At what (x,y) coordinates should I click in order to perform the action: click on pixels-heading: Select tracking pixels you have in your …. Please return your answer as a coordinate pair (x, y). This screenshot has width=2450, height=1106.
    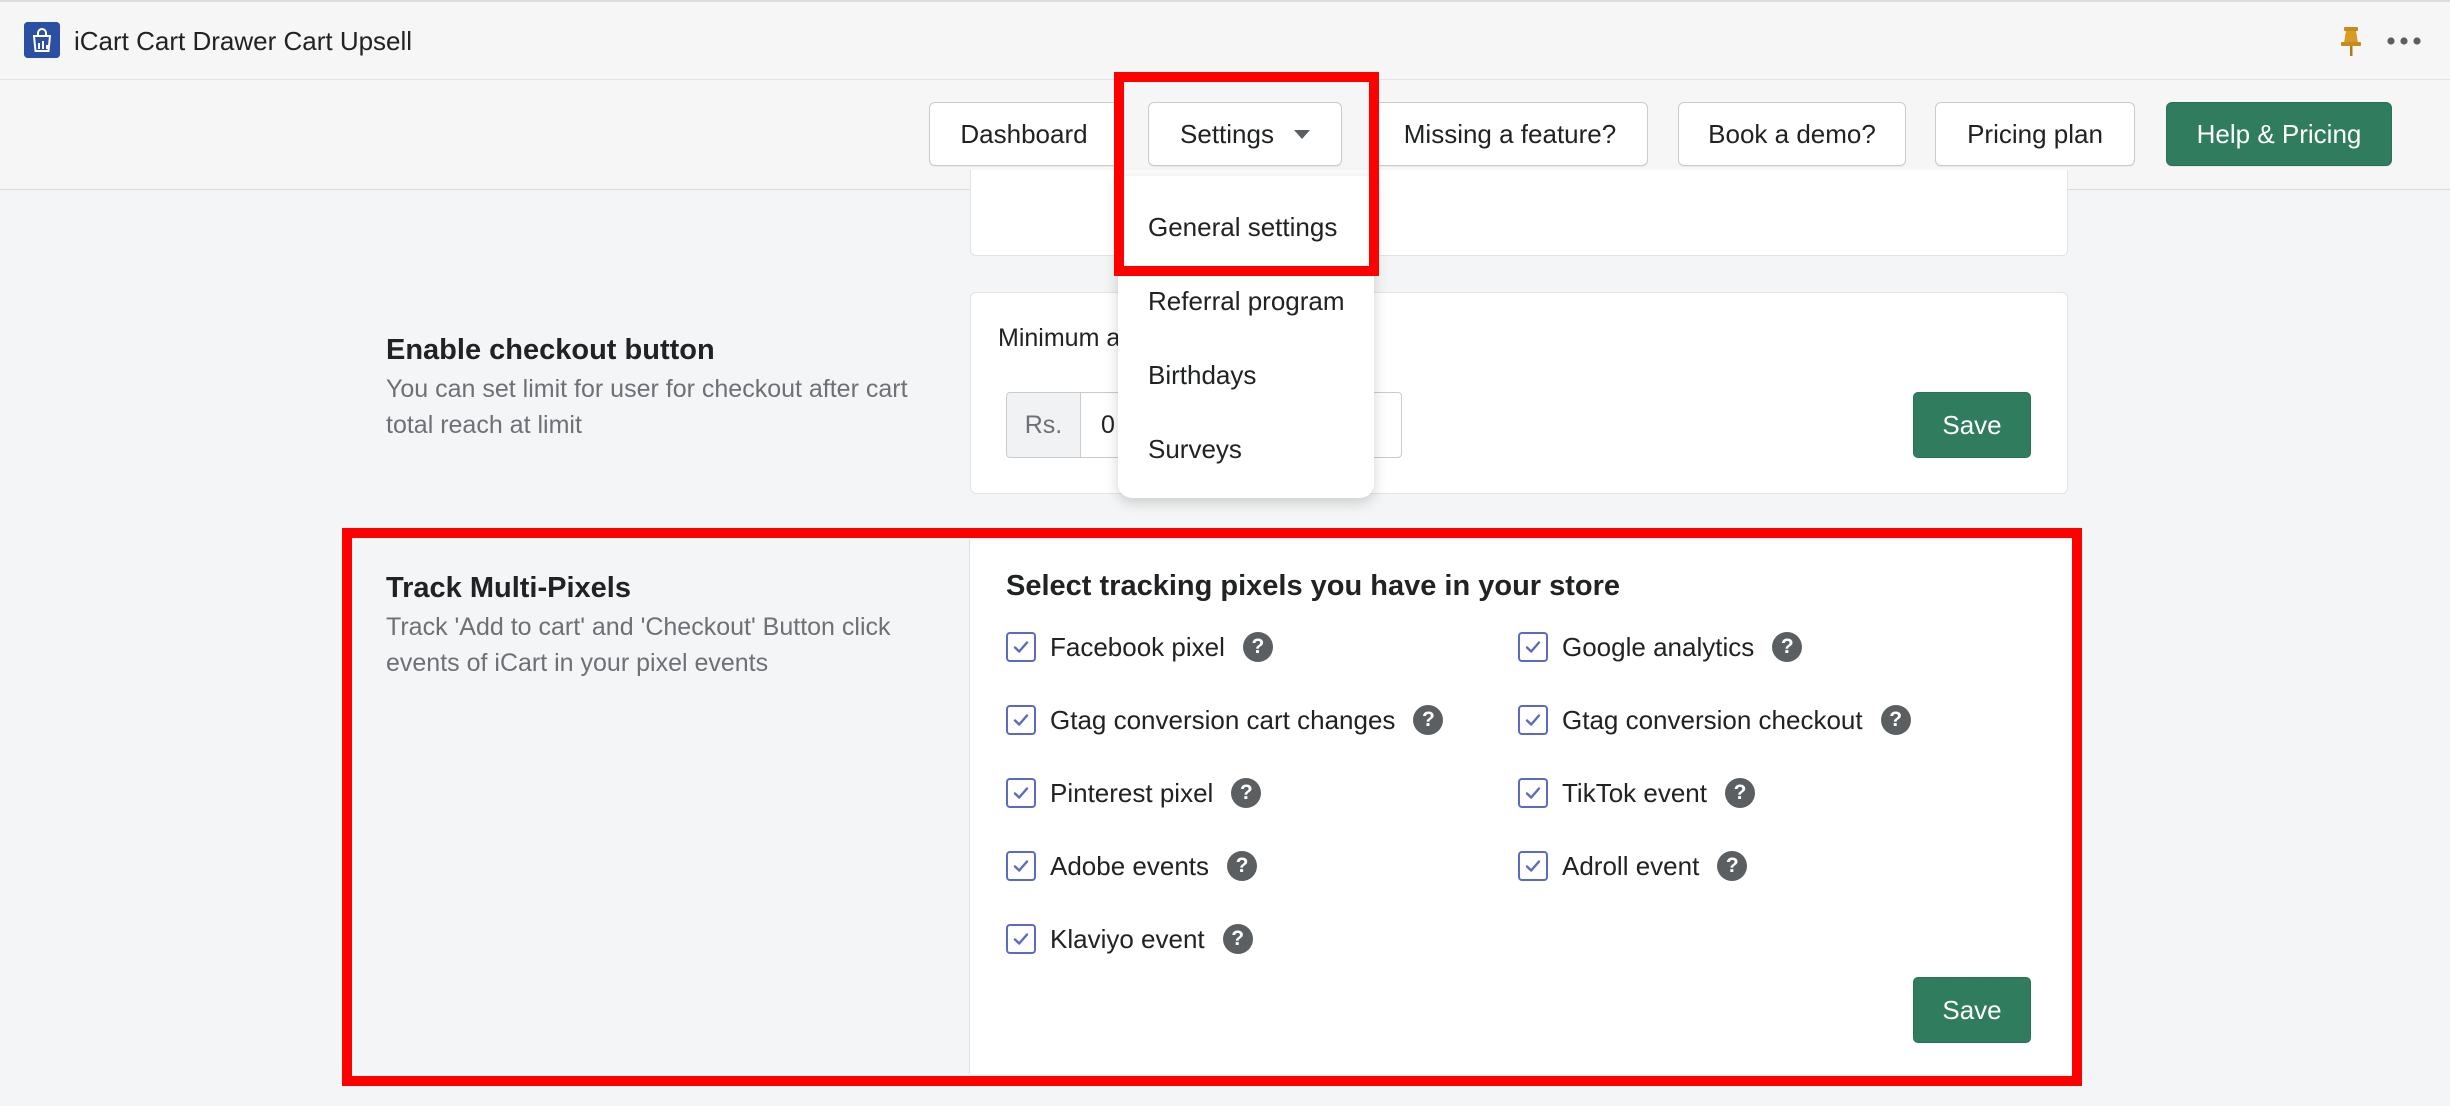
    Looking at the image, I should click on (1313, 586).